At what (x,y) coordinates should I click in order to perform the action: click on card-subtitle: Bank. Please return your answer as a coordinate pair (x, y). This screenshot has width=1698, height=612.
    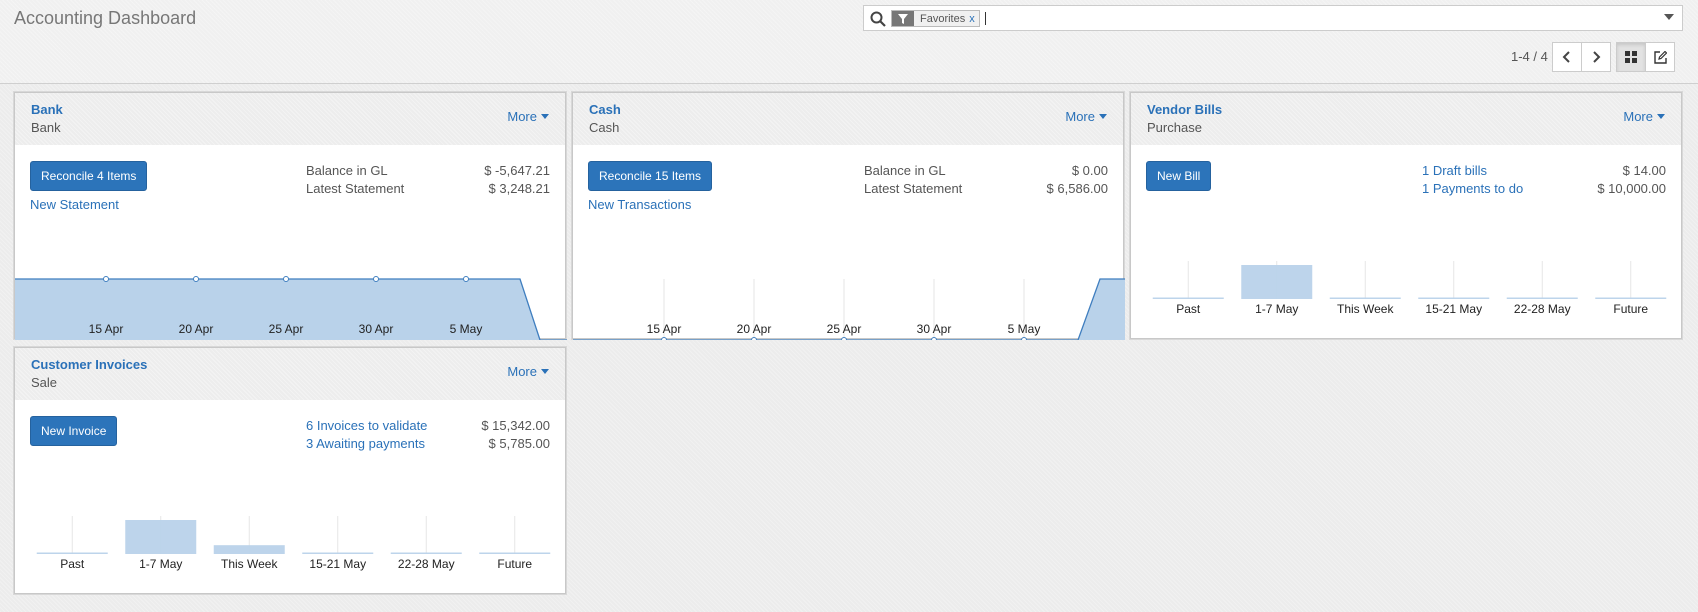
    Looking at the image, I should click on (46, 127).